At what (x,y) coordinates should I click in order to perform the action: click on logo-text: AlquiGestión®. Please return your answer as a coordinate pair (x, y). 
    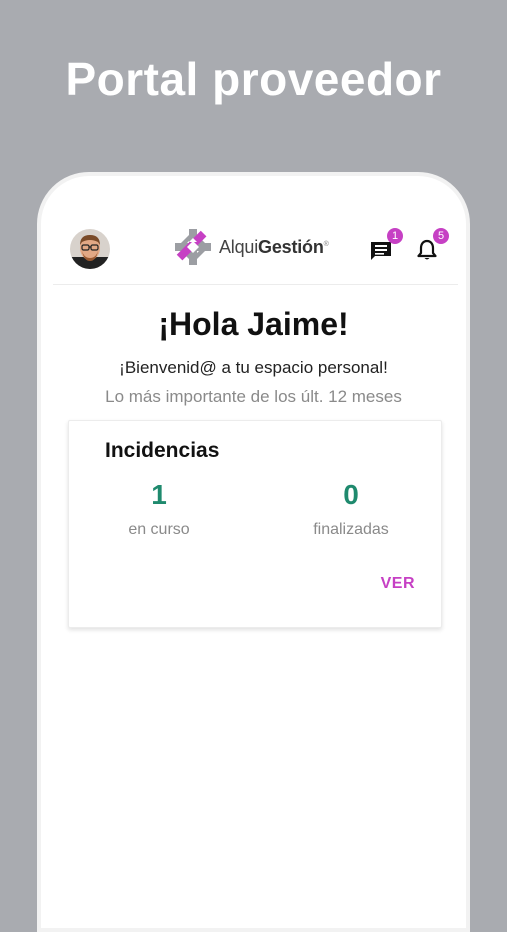
    Looking at the image, I should click on (274, 247).